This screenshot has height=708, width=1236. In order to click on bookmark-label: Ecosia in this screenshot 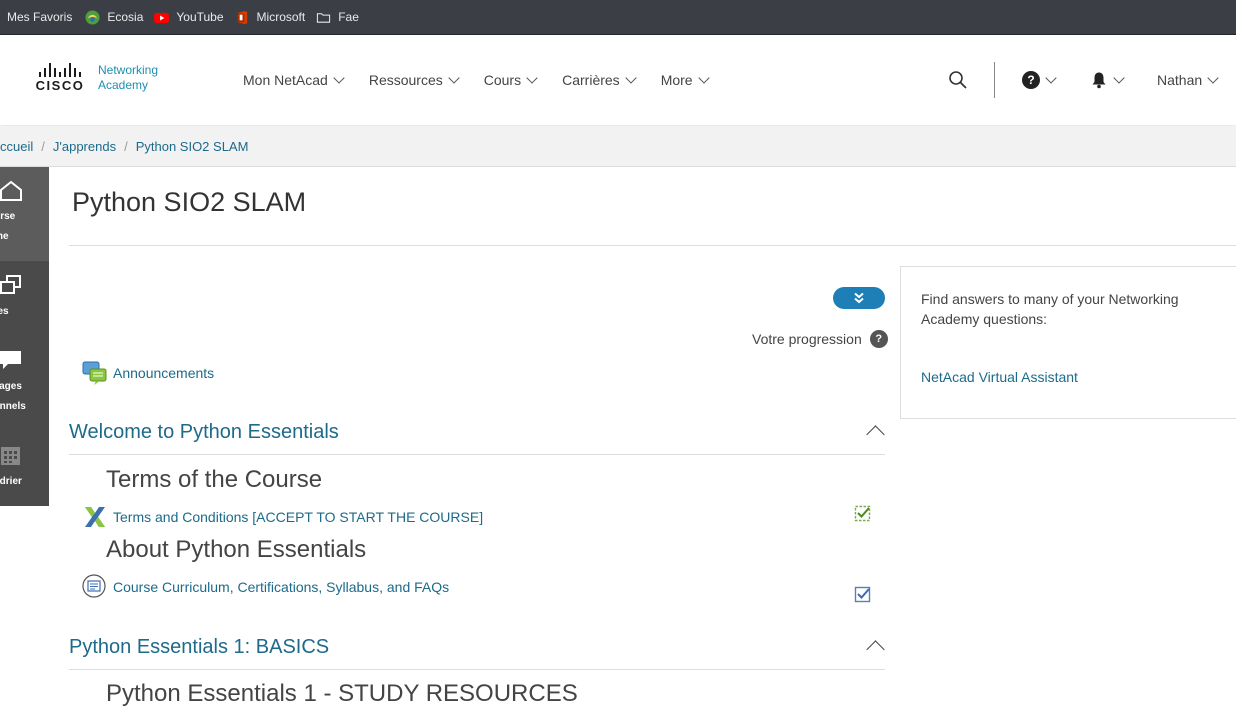, I will do `click(125, 17)`.